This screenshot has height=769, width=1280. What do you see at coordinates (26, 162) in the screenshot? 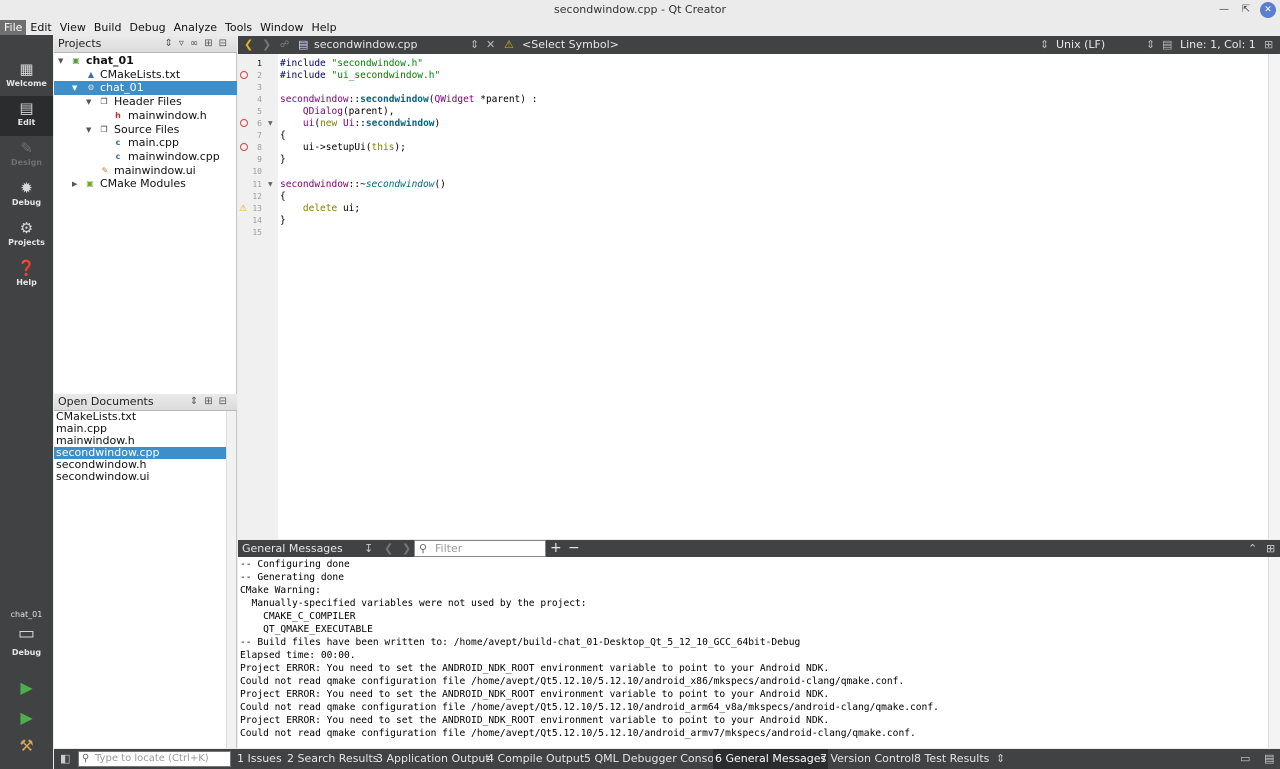
I see `mode-design-label: Design` at bounding box center [26, 162].